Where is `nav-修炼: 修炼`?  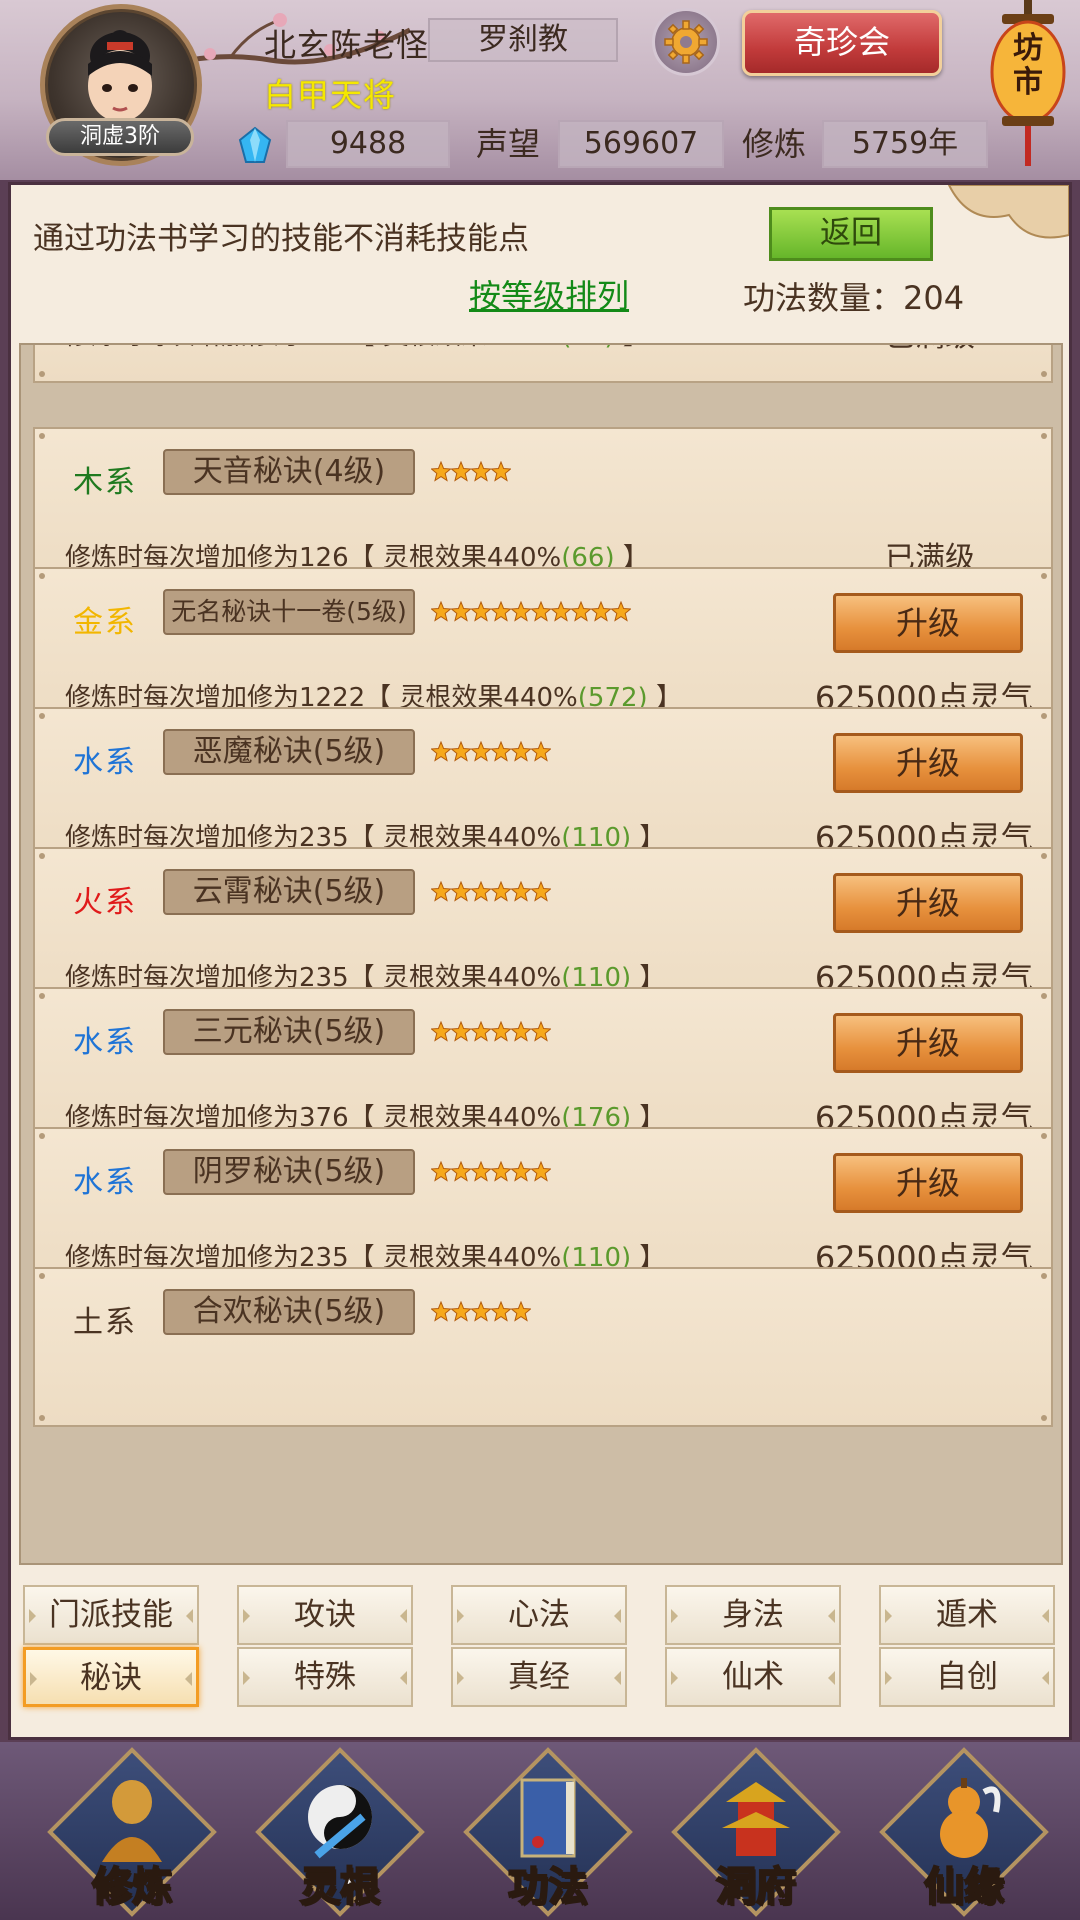 nav-修炼: 修炼 is located at coordinates (132, 1832).